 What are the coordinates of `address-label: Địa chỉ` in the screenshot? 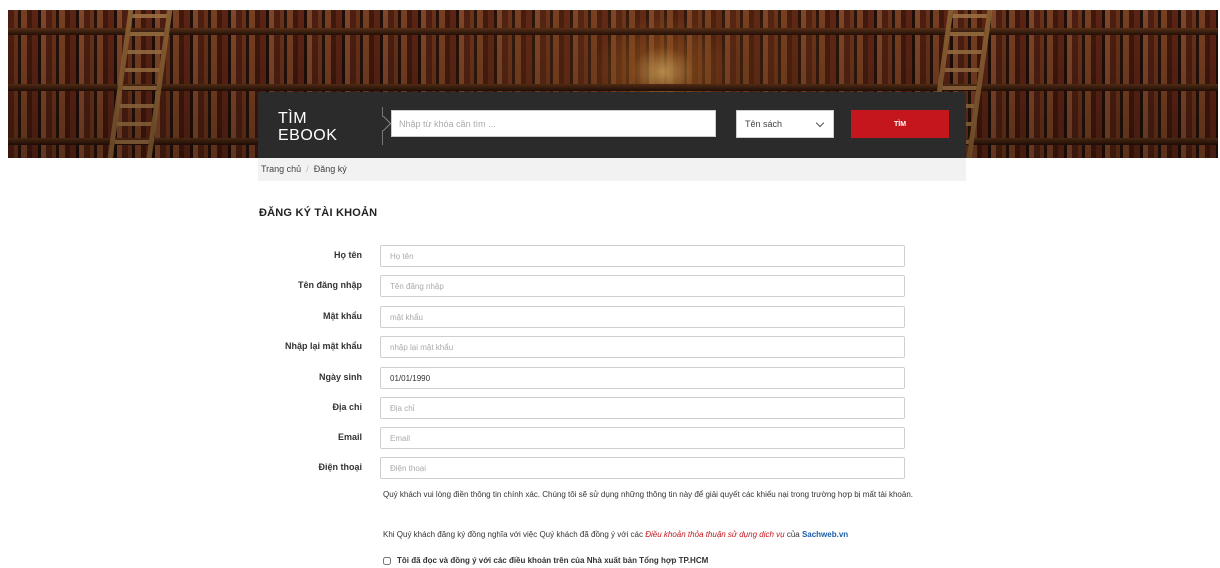 It's located at (347, 407).